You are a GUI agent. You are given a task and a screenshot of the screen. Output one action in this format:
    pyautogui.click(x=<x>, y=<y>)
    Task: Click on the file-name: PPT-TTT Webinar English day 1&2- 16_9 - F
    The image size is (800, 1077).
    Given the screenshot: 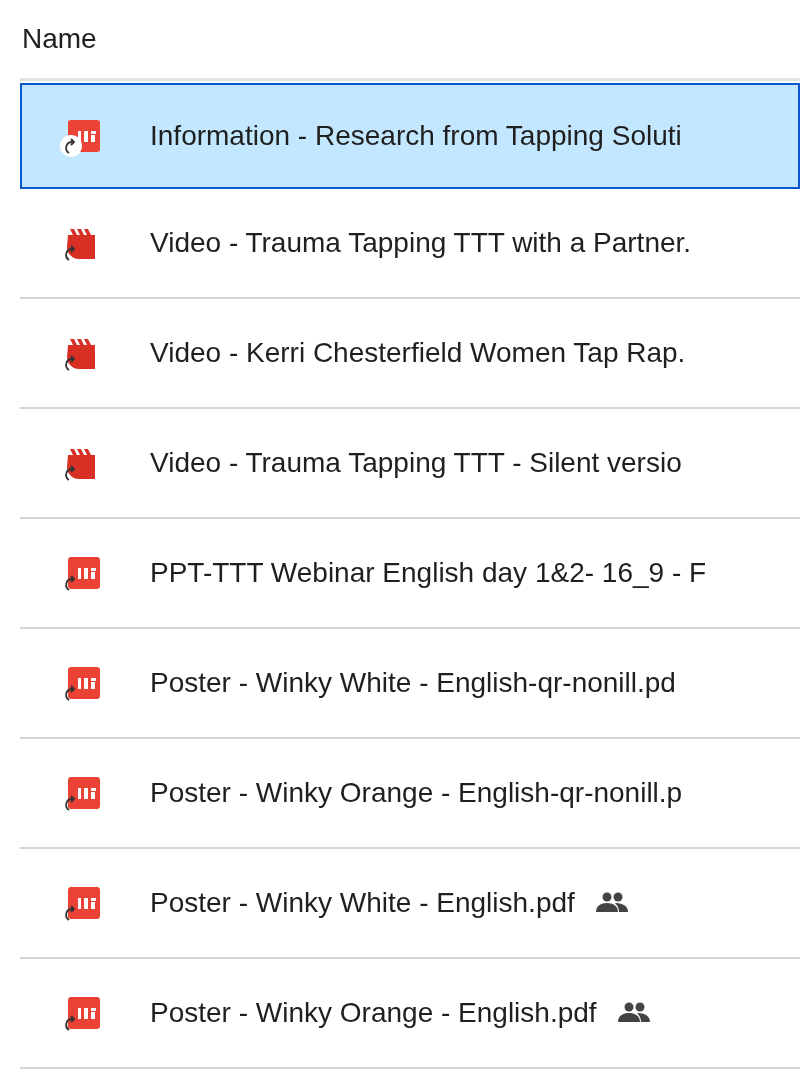 What is the action you would take?
    pyautogui.click(x=428, y=573)
    